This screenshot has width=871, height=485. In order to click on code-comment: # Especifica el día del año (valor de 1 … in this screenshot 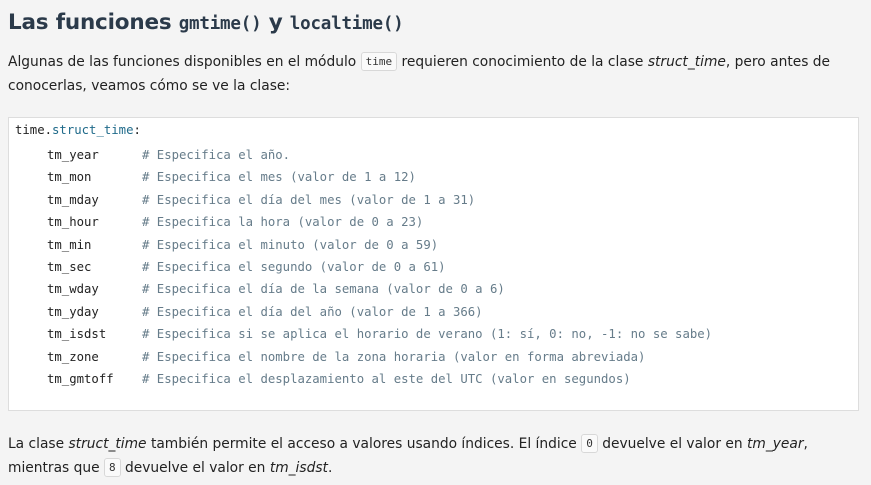, I will do `click(312, 311)`.